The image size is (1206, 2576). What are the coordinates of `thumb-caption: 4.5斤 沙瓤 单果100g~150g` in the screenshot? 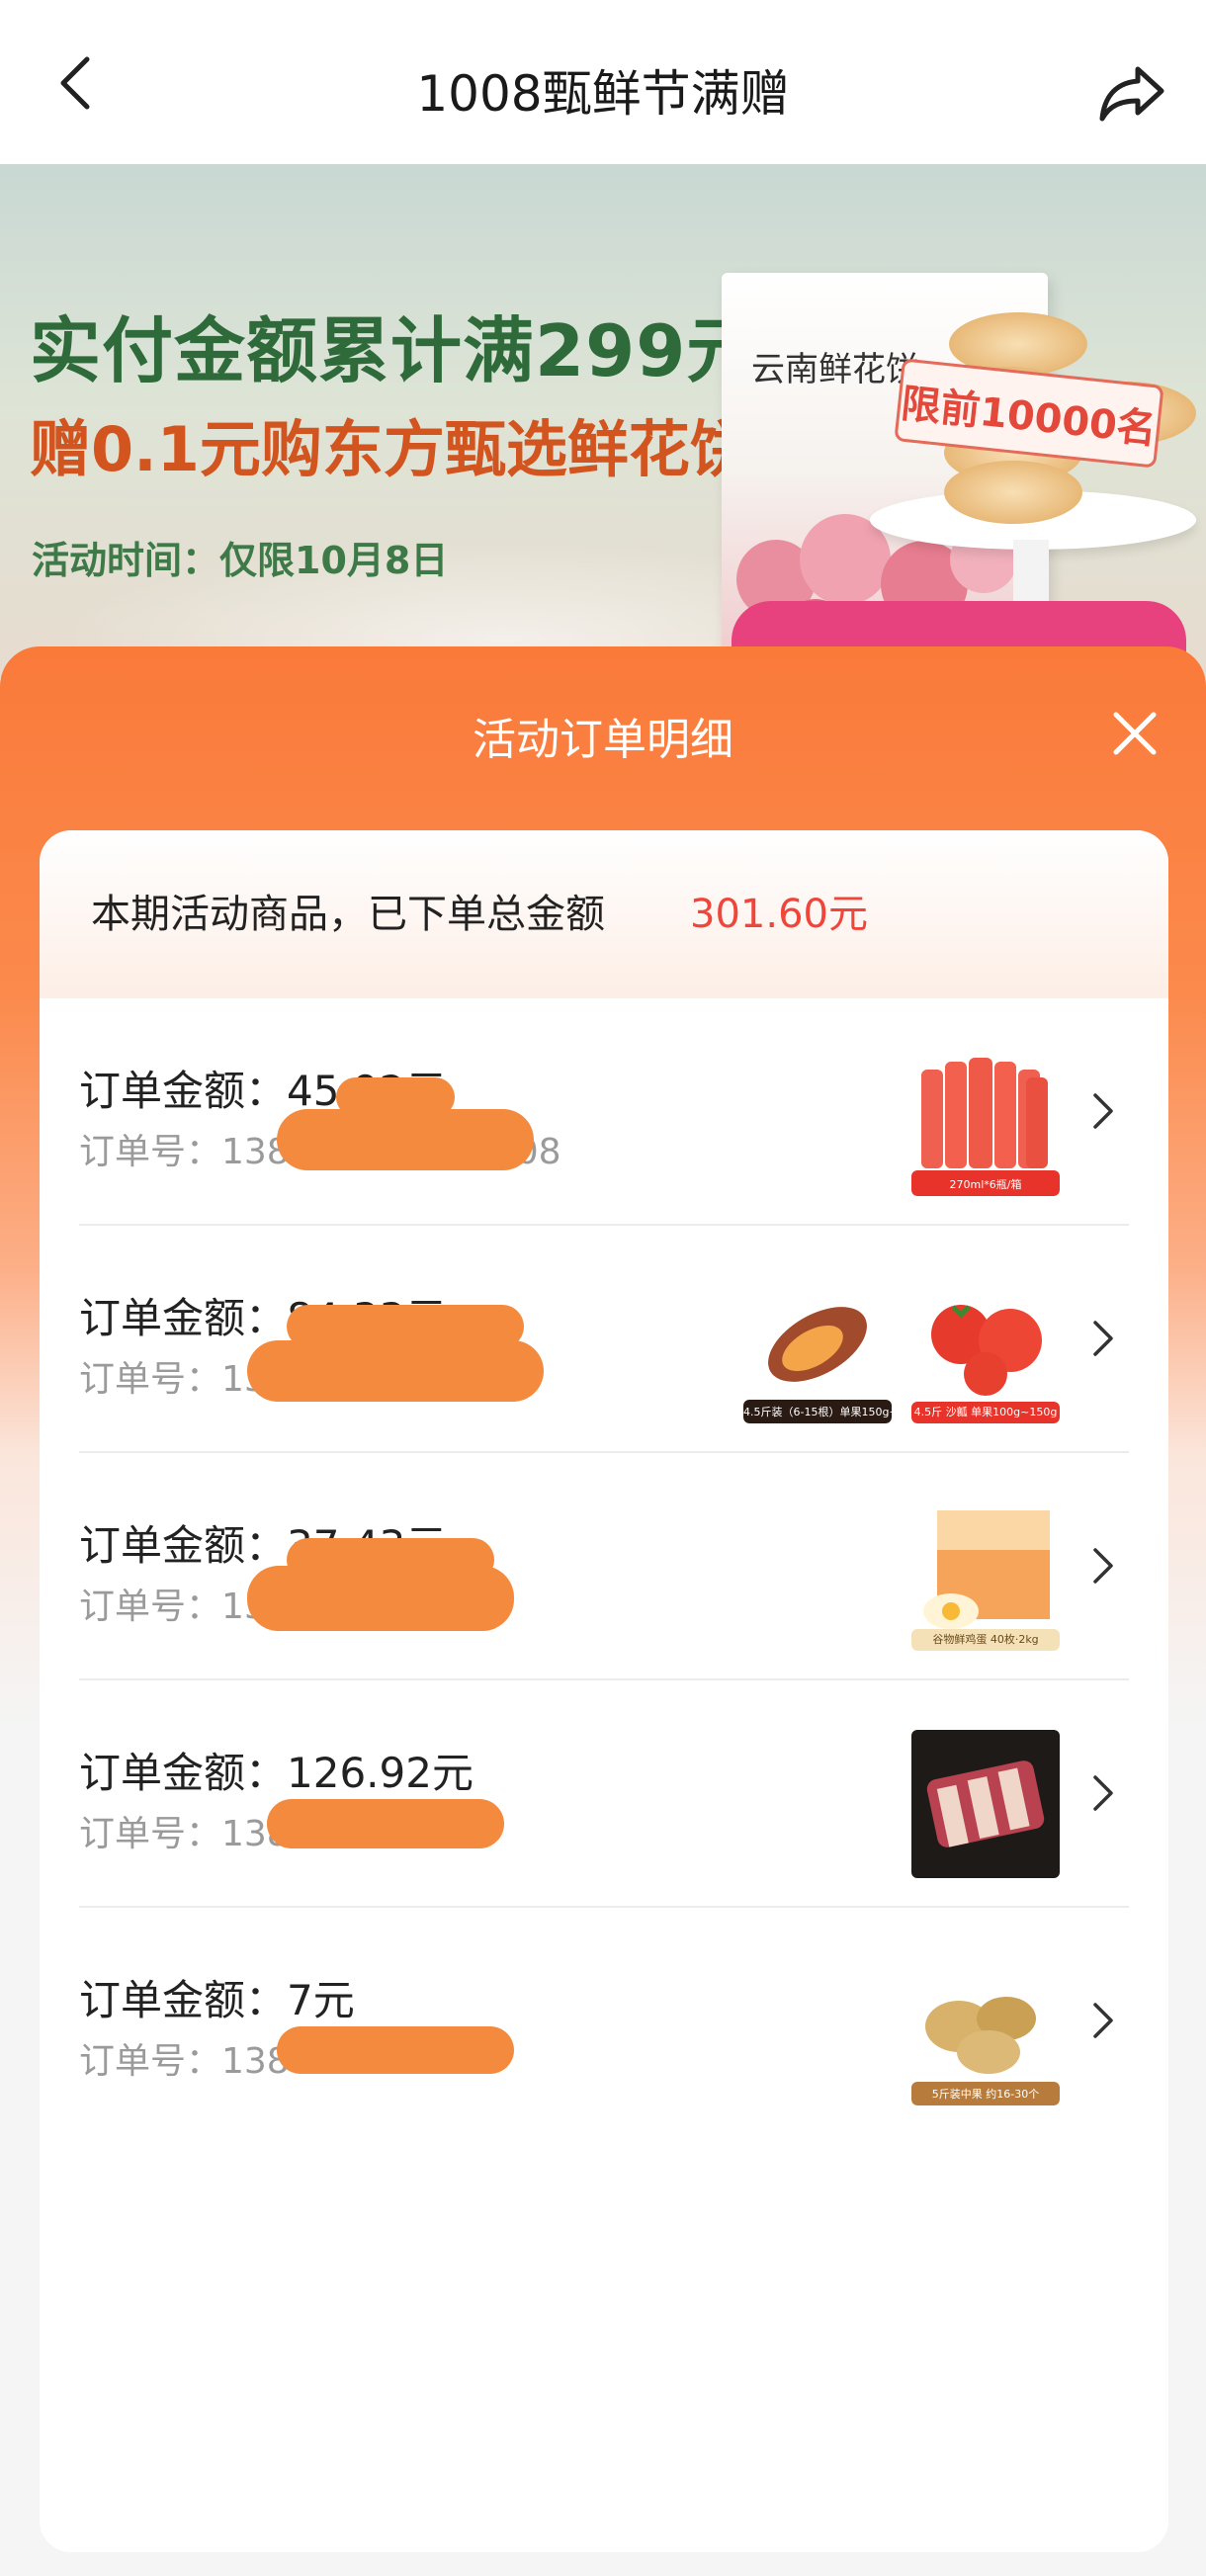 It's located at (986, 1412).